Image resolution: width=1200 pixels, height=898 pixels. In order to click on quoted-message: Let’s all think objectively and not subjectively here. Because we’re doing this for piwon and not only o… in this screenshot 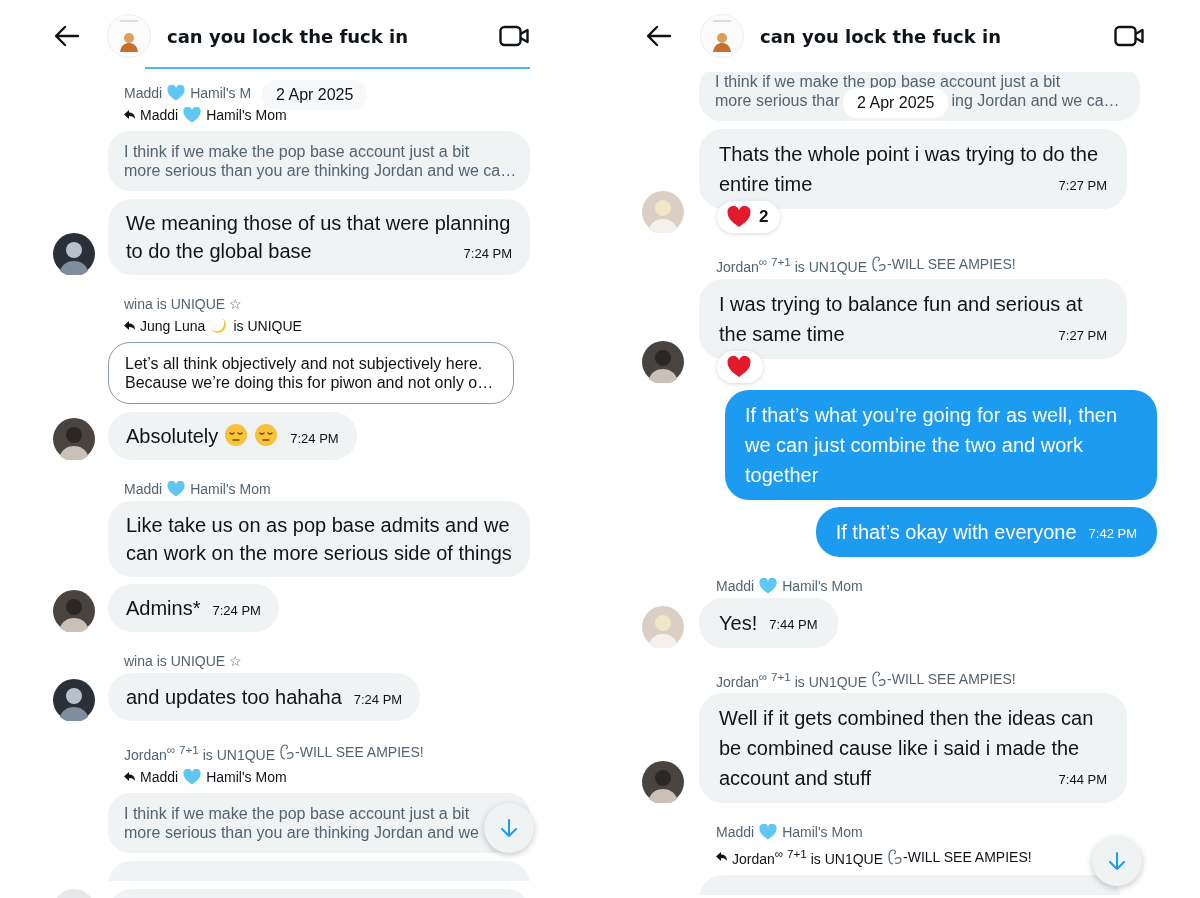, I will do `click(311, 373)`.